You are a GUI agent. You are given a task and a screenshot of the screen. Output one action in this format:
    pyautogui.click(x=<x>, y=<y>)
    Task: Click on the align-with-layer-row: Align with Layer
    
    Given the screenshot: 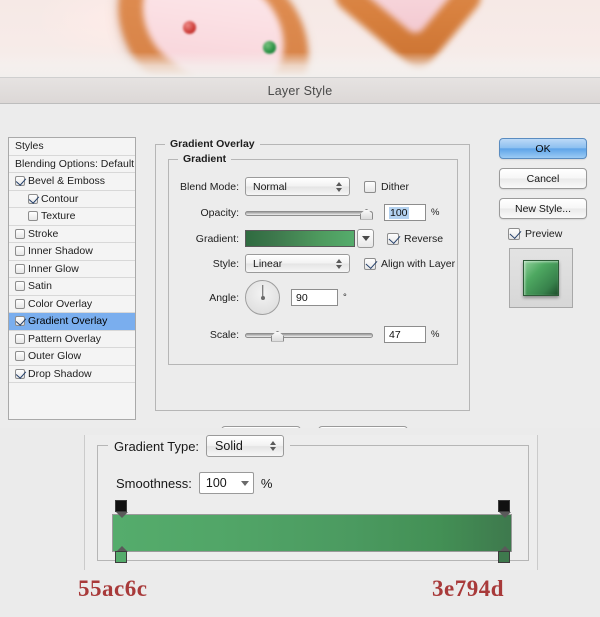 What is the action you would take?
    pyautogui.click(x=410, y=263)
    